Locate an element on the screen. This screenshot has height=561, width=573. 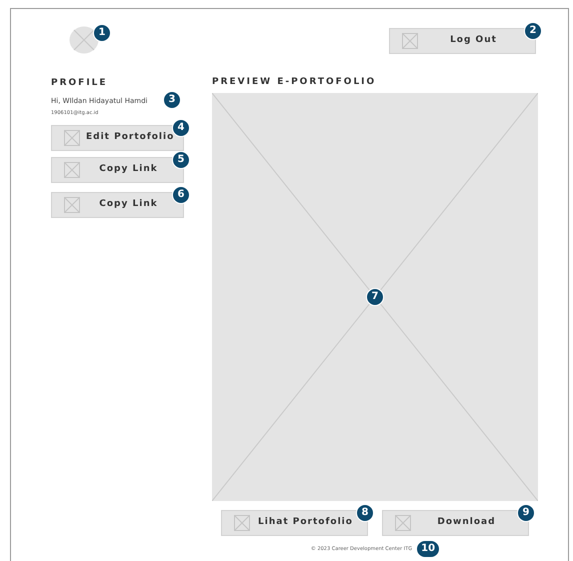
number-badge: 2 is located at coordinates (533, 31).